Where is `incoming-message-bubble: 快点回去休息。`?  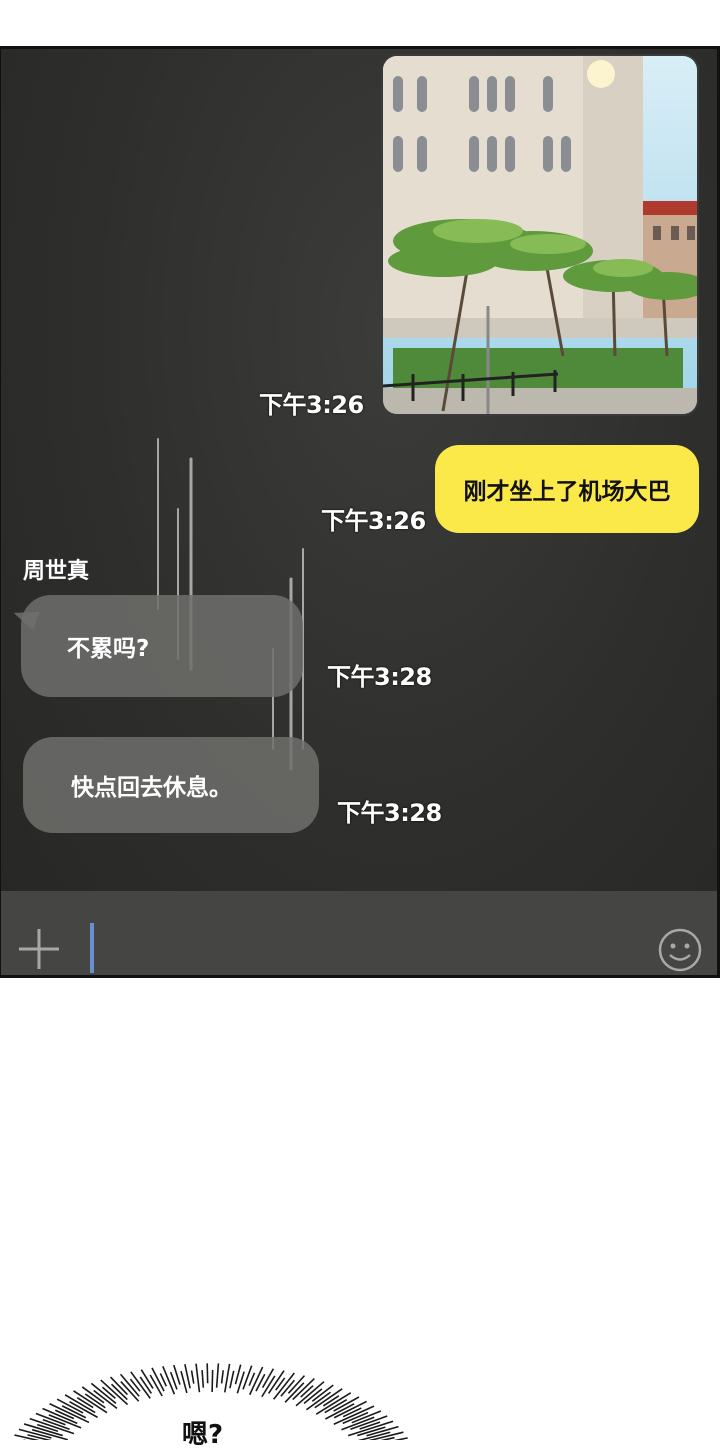 incoming-message-bubble: 快点回去休息。 is located at coordinates (171, 785).